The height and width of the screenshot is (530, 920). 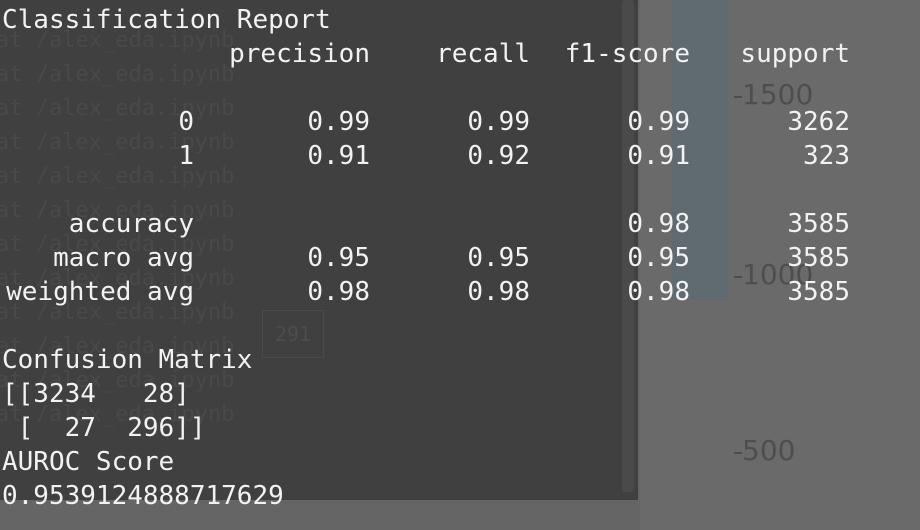 What do you see at coordinates (186, 122) in the screenshot?
I see `row-label: 0` at bounding box center [186, 122].